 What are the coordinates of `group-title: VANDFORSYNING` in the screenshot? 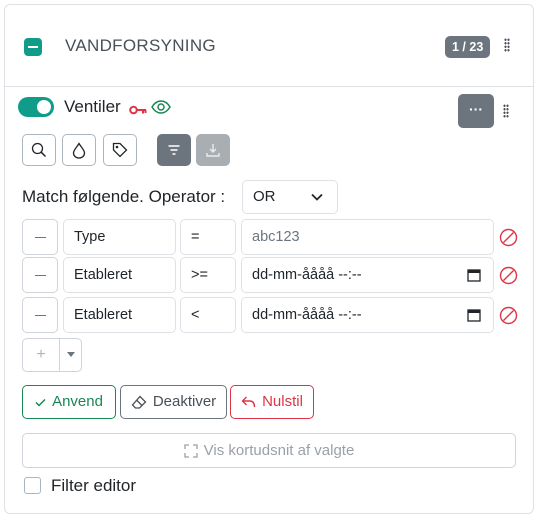 It's located at (140, 45).